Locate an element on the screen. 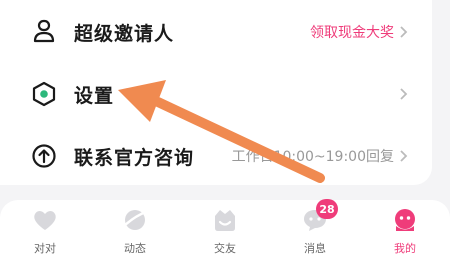  unread-count-badge: 28 is located at coordinates (327, 209).